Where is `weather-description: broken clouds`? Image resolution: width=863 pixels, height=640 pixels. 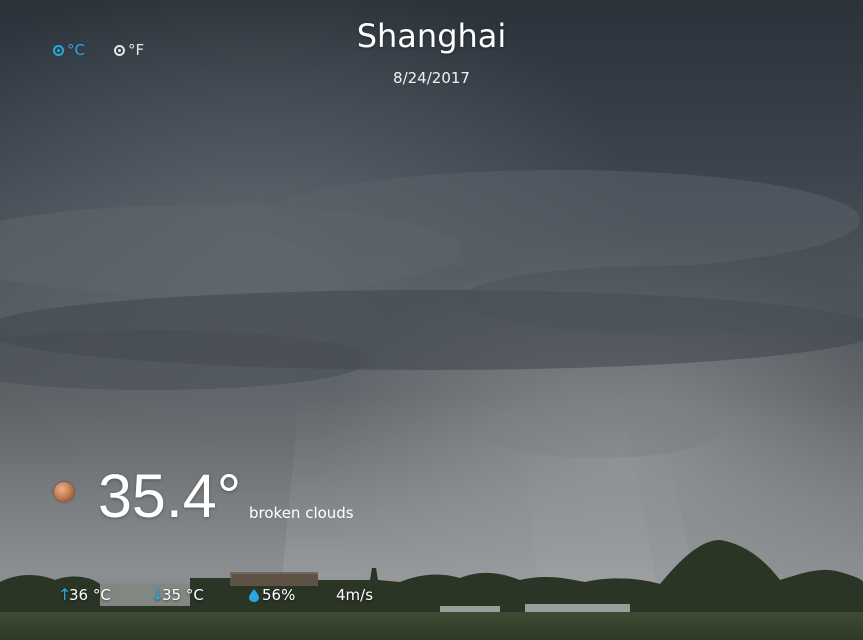
weather-description: broken clouds is located at coordinates (301, 513).